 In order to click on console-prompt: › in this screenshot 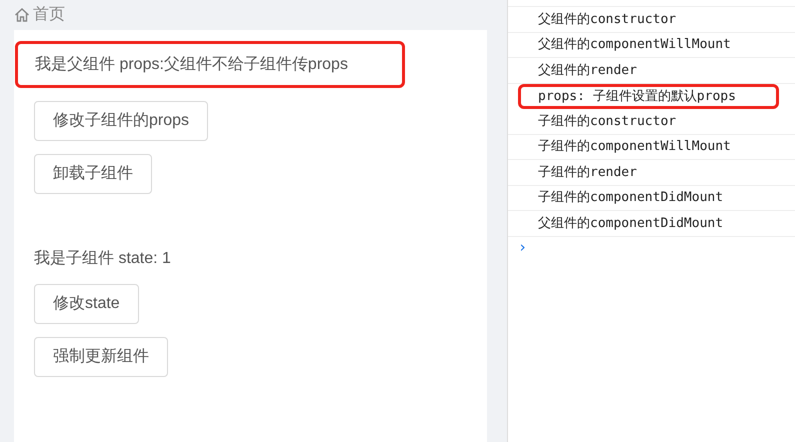, I will do `click(651, 246)`.